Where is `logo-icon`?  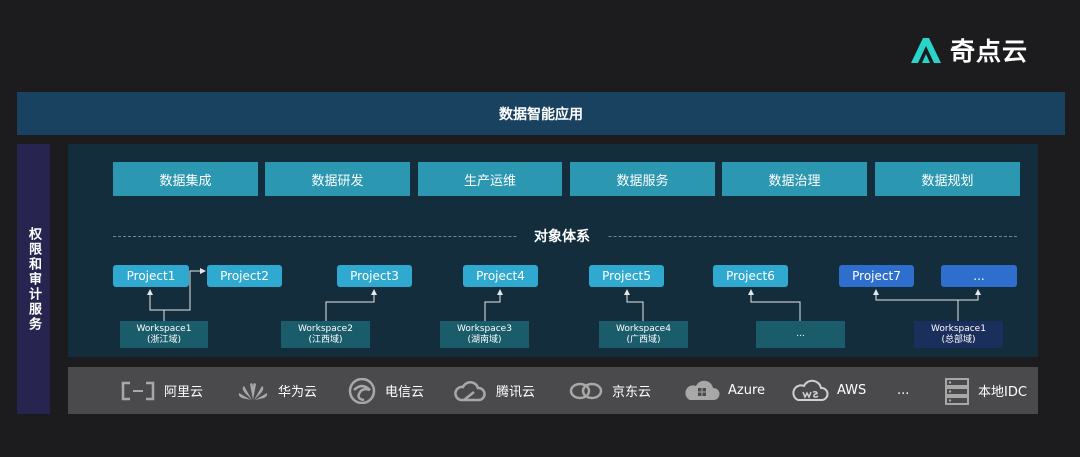 logo-icon is located at coordinates (926, 50).